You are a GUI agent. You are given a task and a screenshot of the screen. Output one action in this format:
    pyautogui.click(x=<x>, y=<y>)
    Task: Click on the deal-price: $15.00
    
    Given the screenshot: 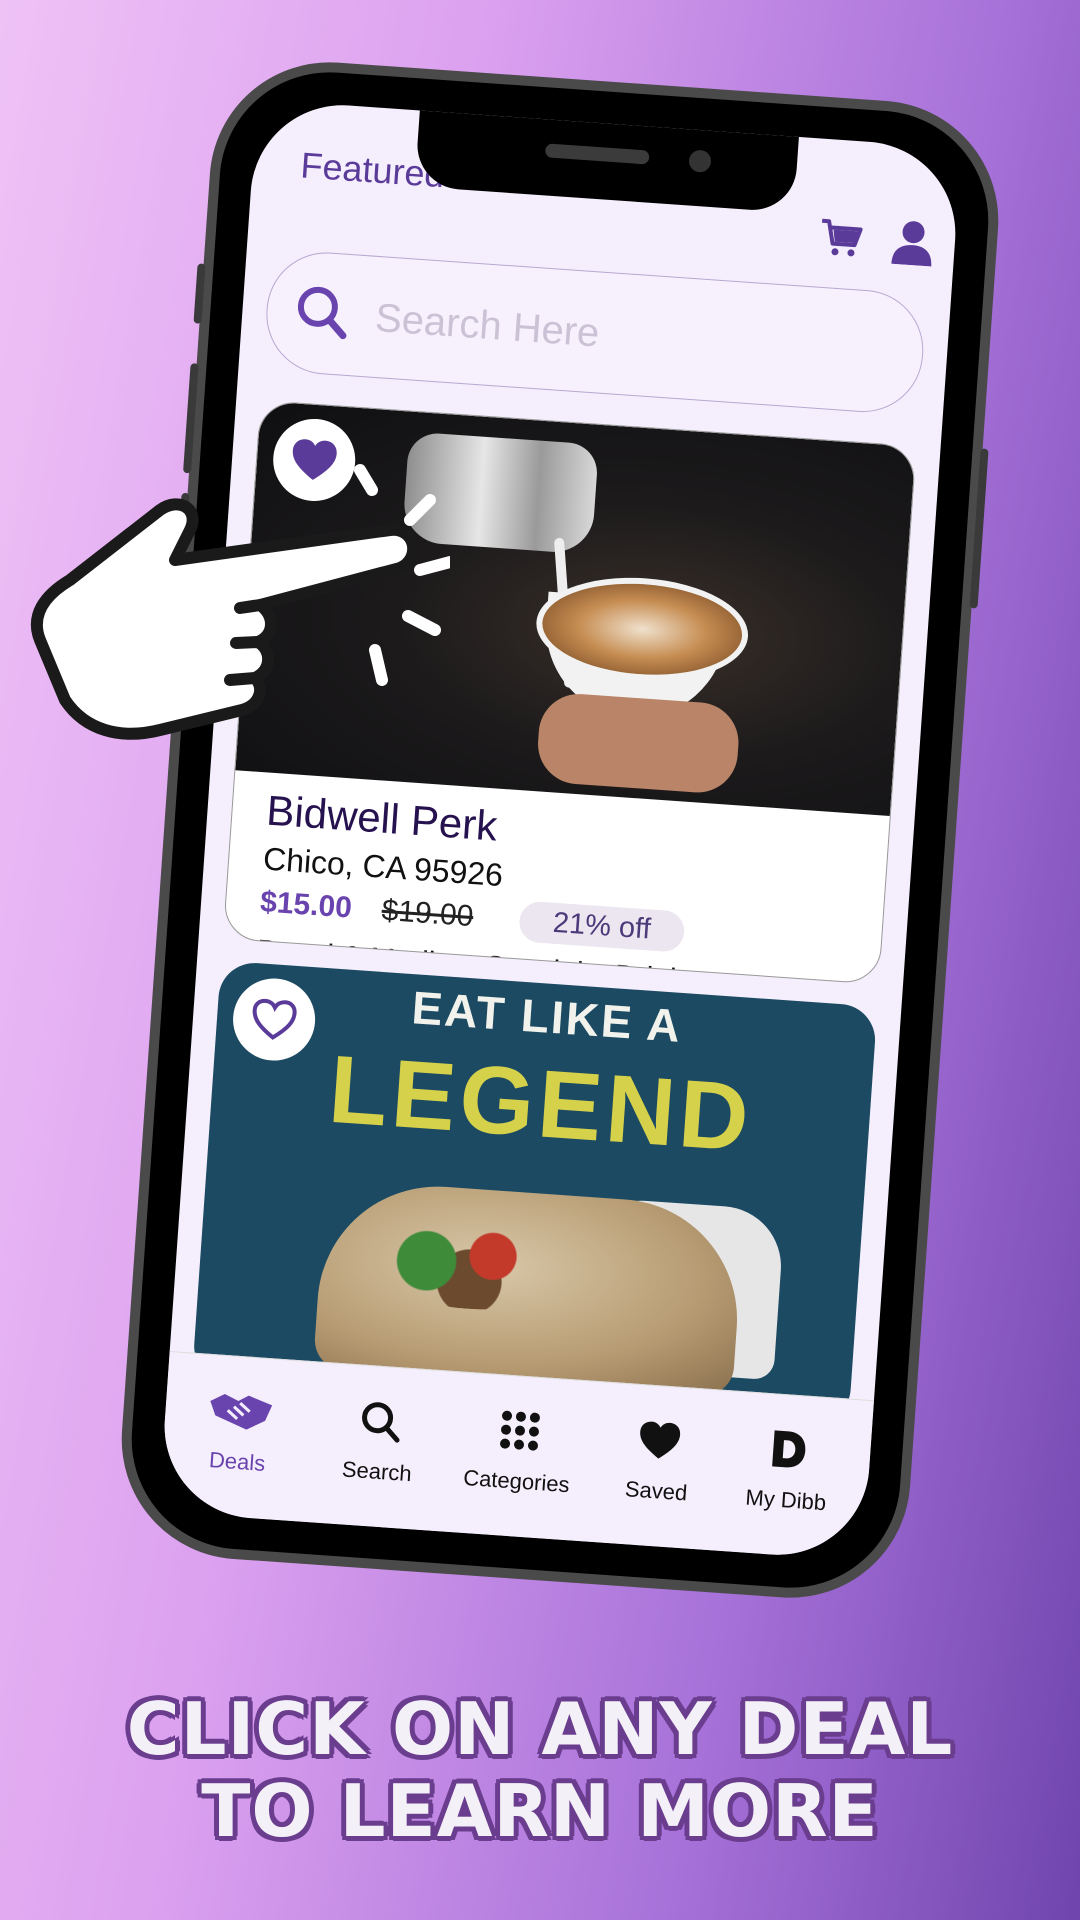 What is the action you would take?
    pyautogui.click(x=306, y=905)
    